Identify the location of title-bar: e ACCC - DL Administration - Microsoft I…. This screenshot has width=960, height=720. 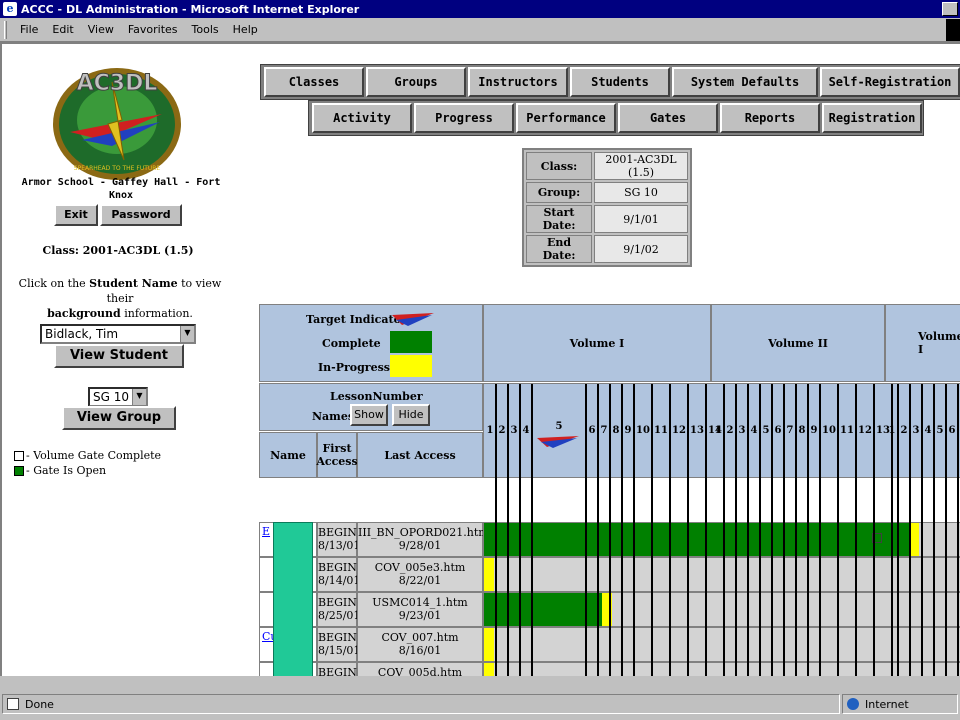
(480, 9).